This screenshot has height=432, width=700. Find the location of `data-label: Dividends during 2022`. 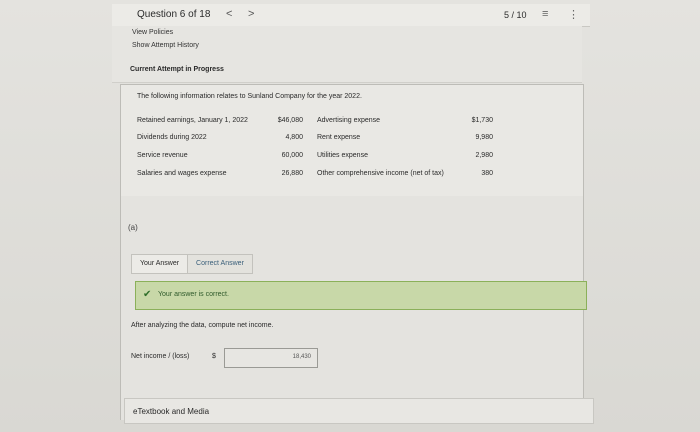

data-label: Dividends during 2022 is located at coordinates (172, 137).